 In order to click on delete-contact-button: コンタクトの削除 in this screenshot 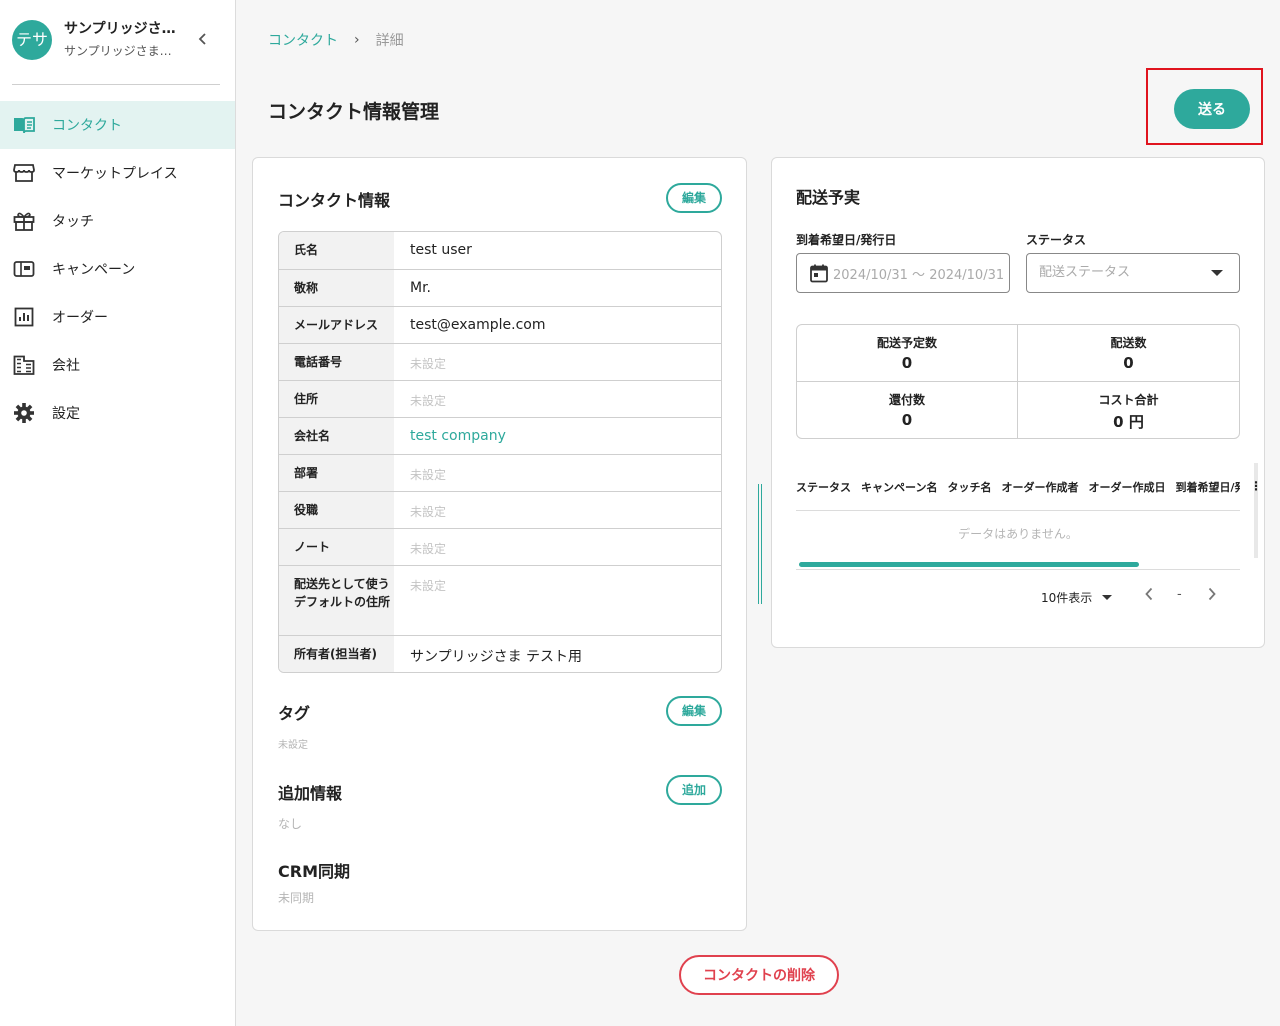, I will do `click(759, 975)`.